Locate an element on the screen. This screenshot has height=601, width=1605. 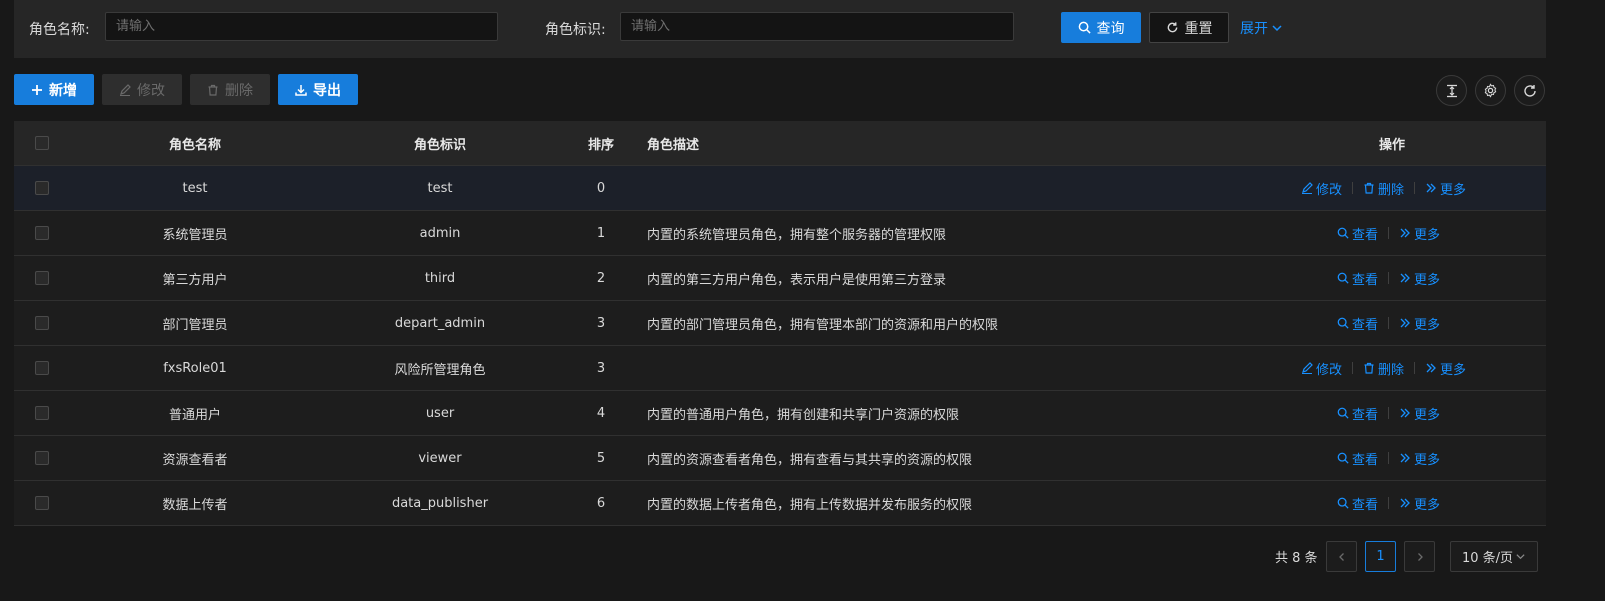
pagination-total: 共 8 条 is located at coordinates (1296, 558).